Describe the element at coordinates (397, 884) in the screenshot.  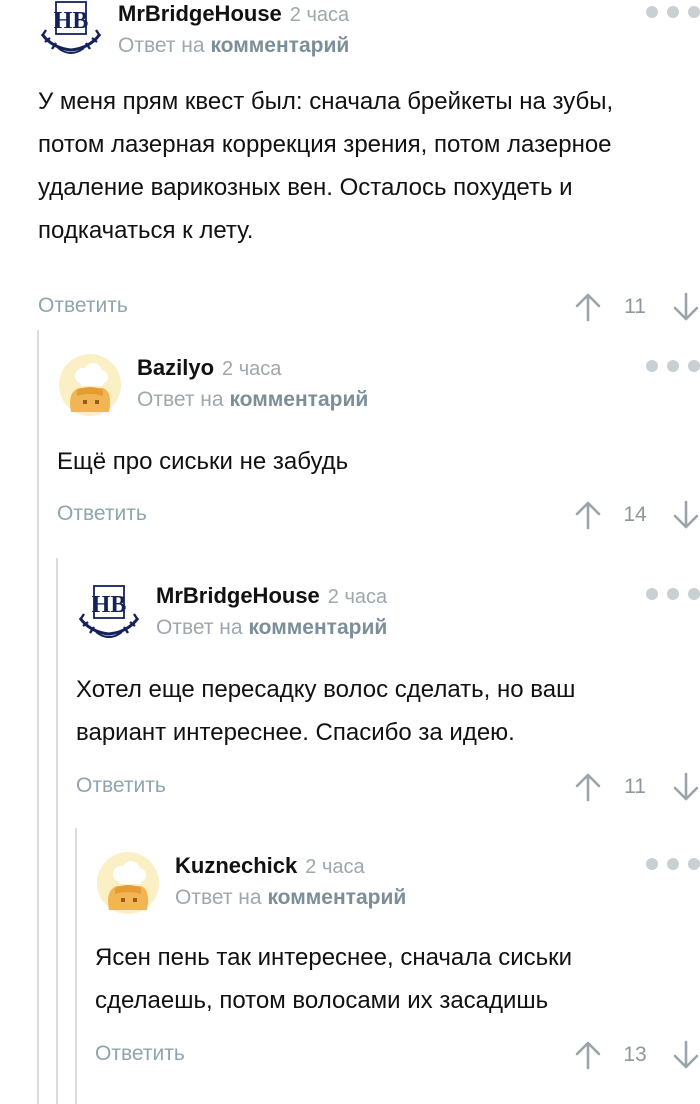
I see `comment-header: Kuznechick 2 часа Ответ на комментарий` at that location.